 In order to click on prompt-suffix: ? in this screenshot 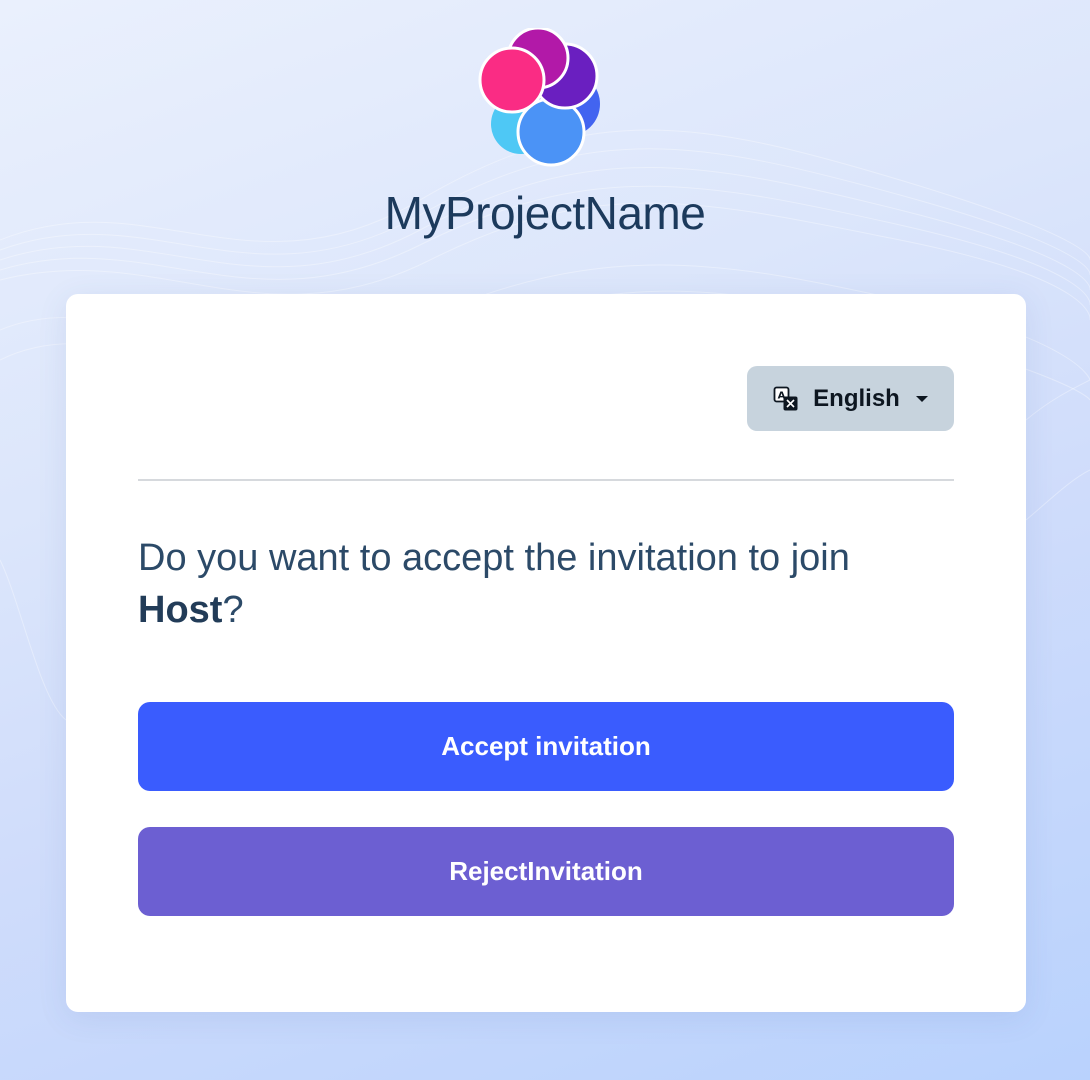, I will do `click(233, 610)`.